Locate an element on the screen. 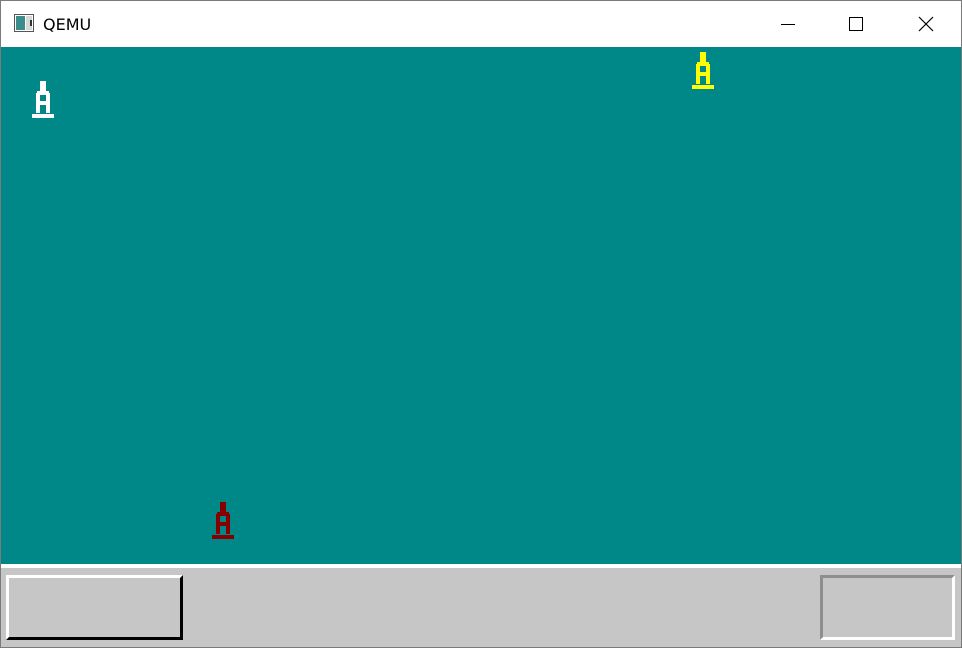 This screenshot has width=962, height=648. maximize-icon is located at coordinates (856, 24).